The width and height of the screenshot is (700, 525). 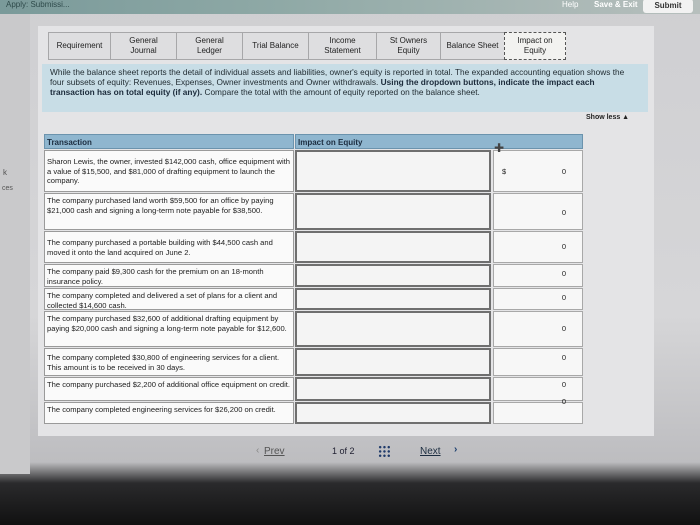 I want to click on submit-button: Submit, so click(x=668, y=6).